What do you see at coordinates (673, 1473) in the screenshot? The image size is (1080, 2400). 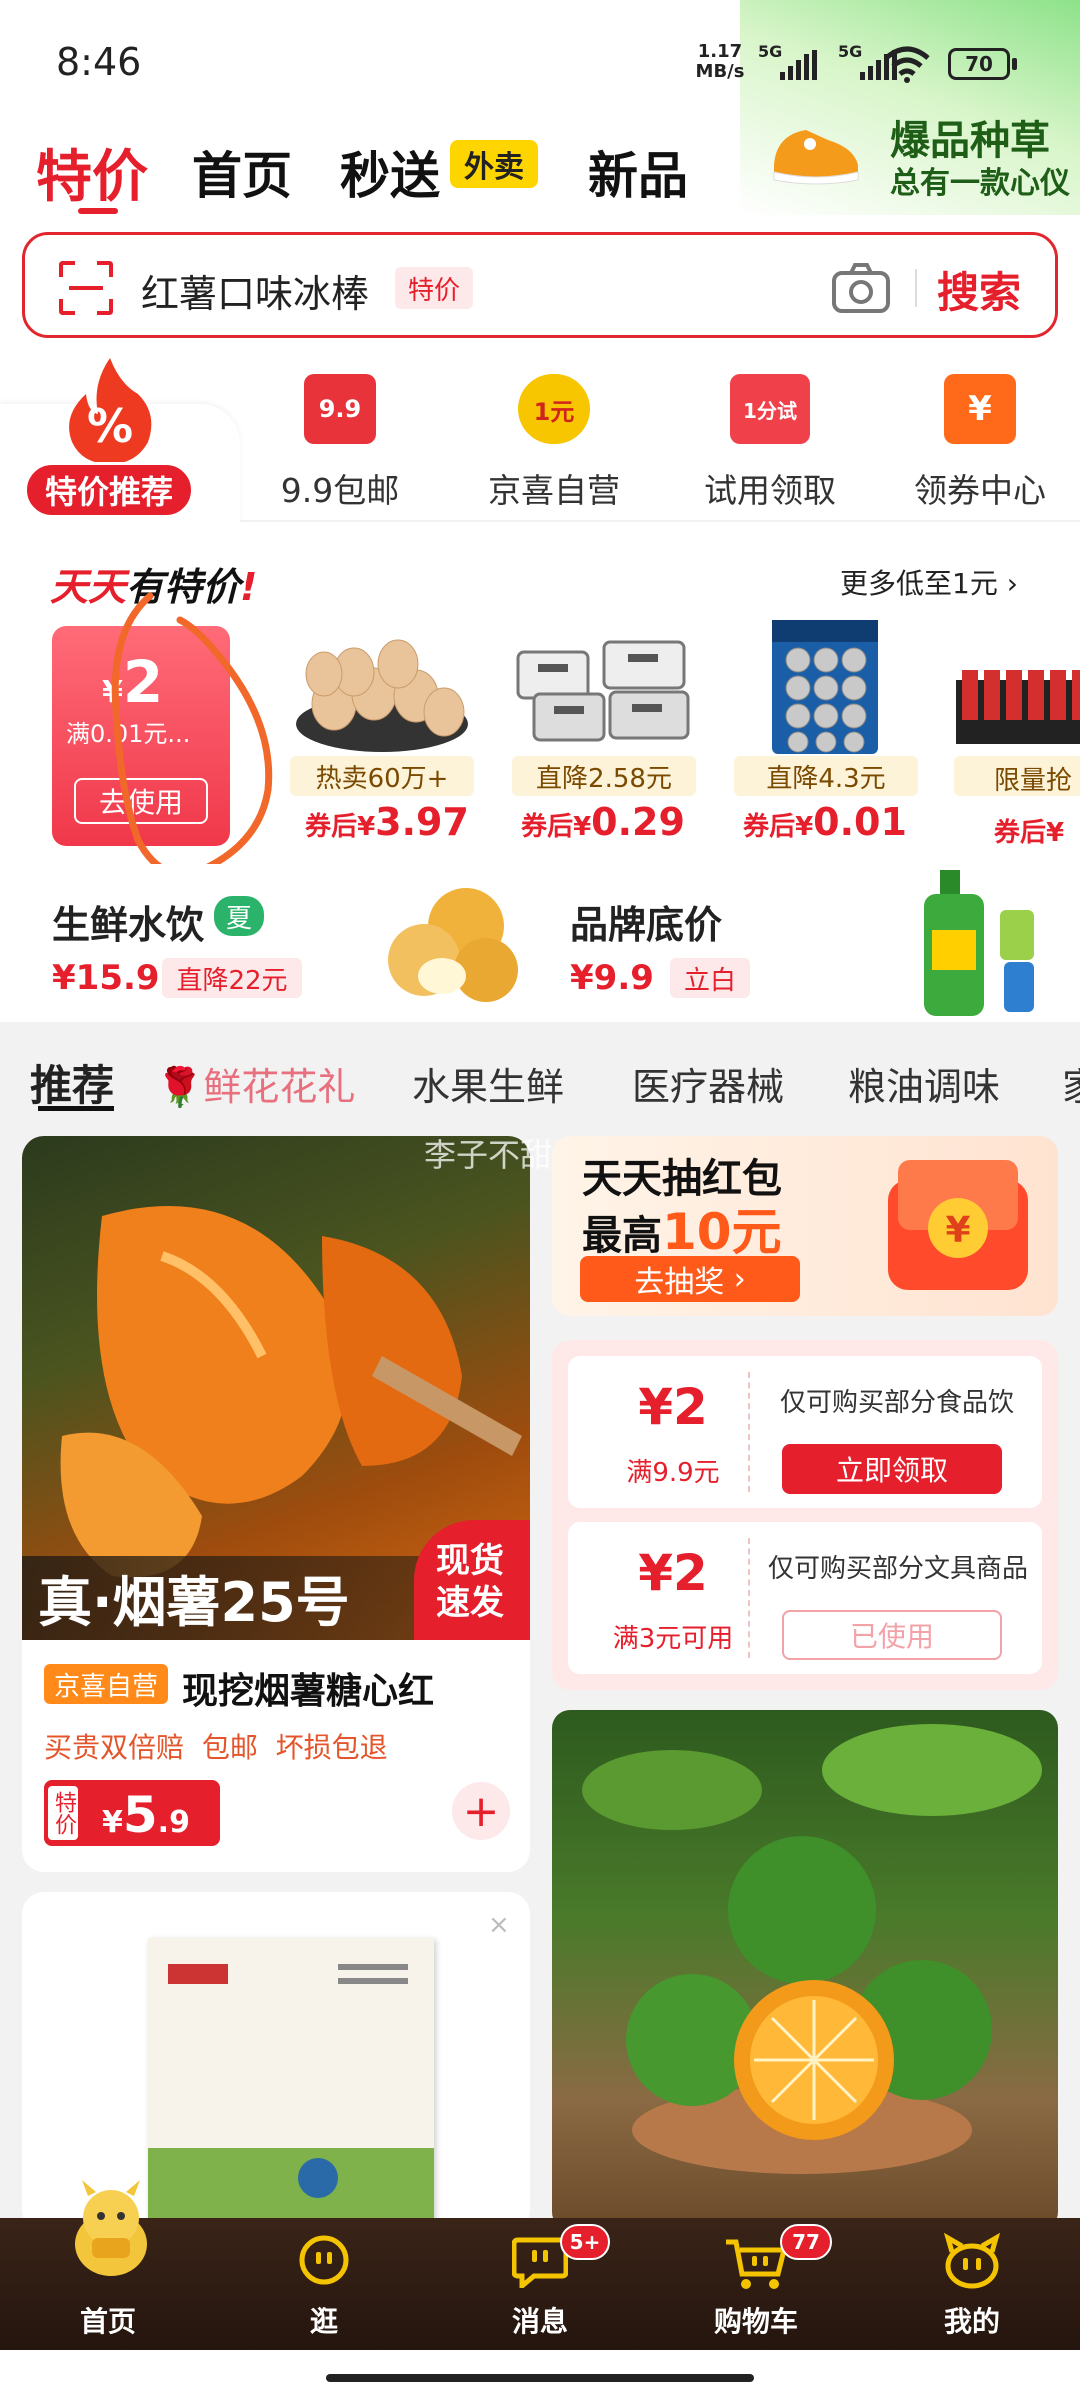 I see `coupon-condition: 满9.9元` at bounding box center [673, 1473].